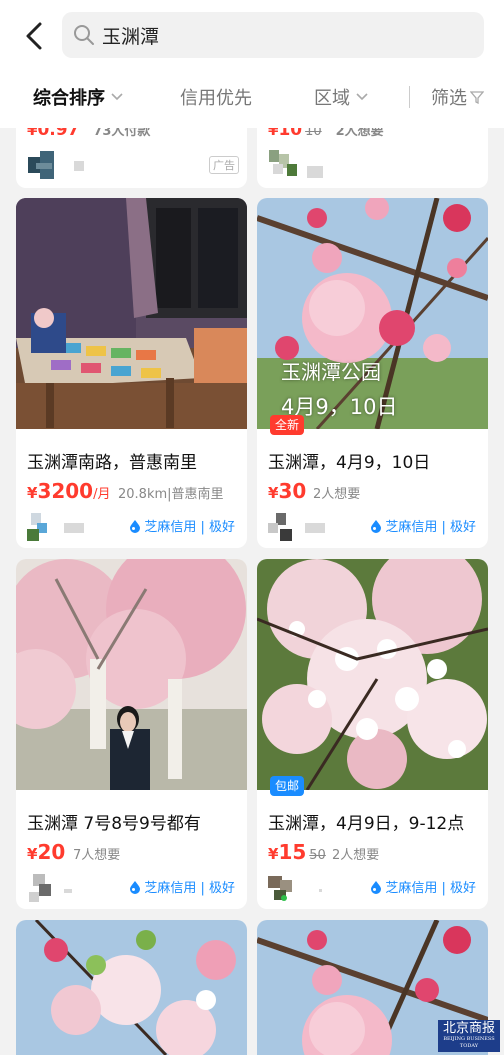 This screenshot has height=1055, width=504. I want to click on location-meta: 20.8km|普惠南里, so click(171, 494).